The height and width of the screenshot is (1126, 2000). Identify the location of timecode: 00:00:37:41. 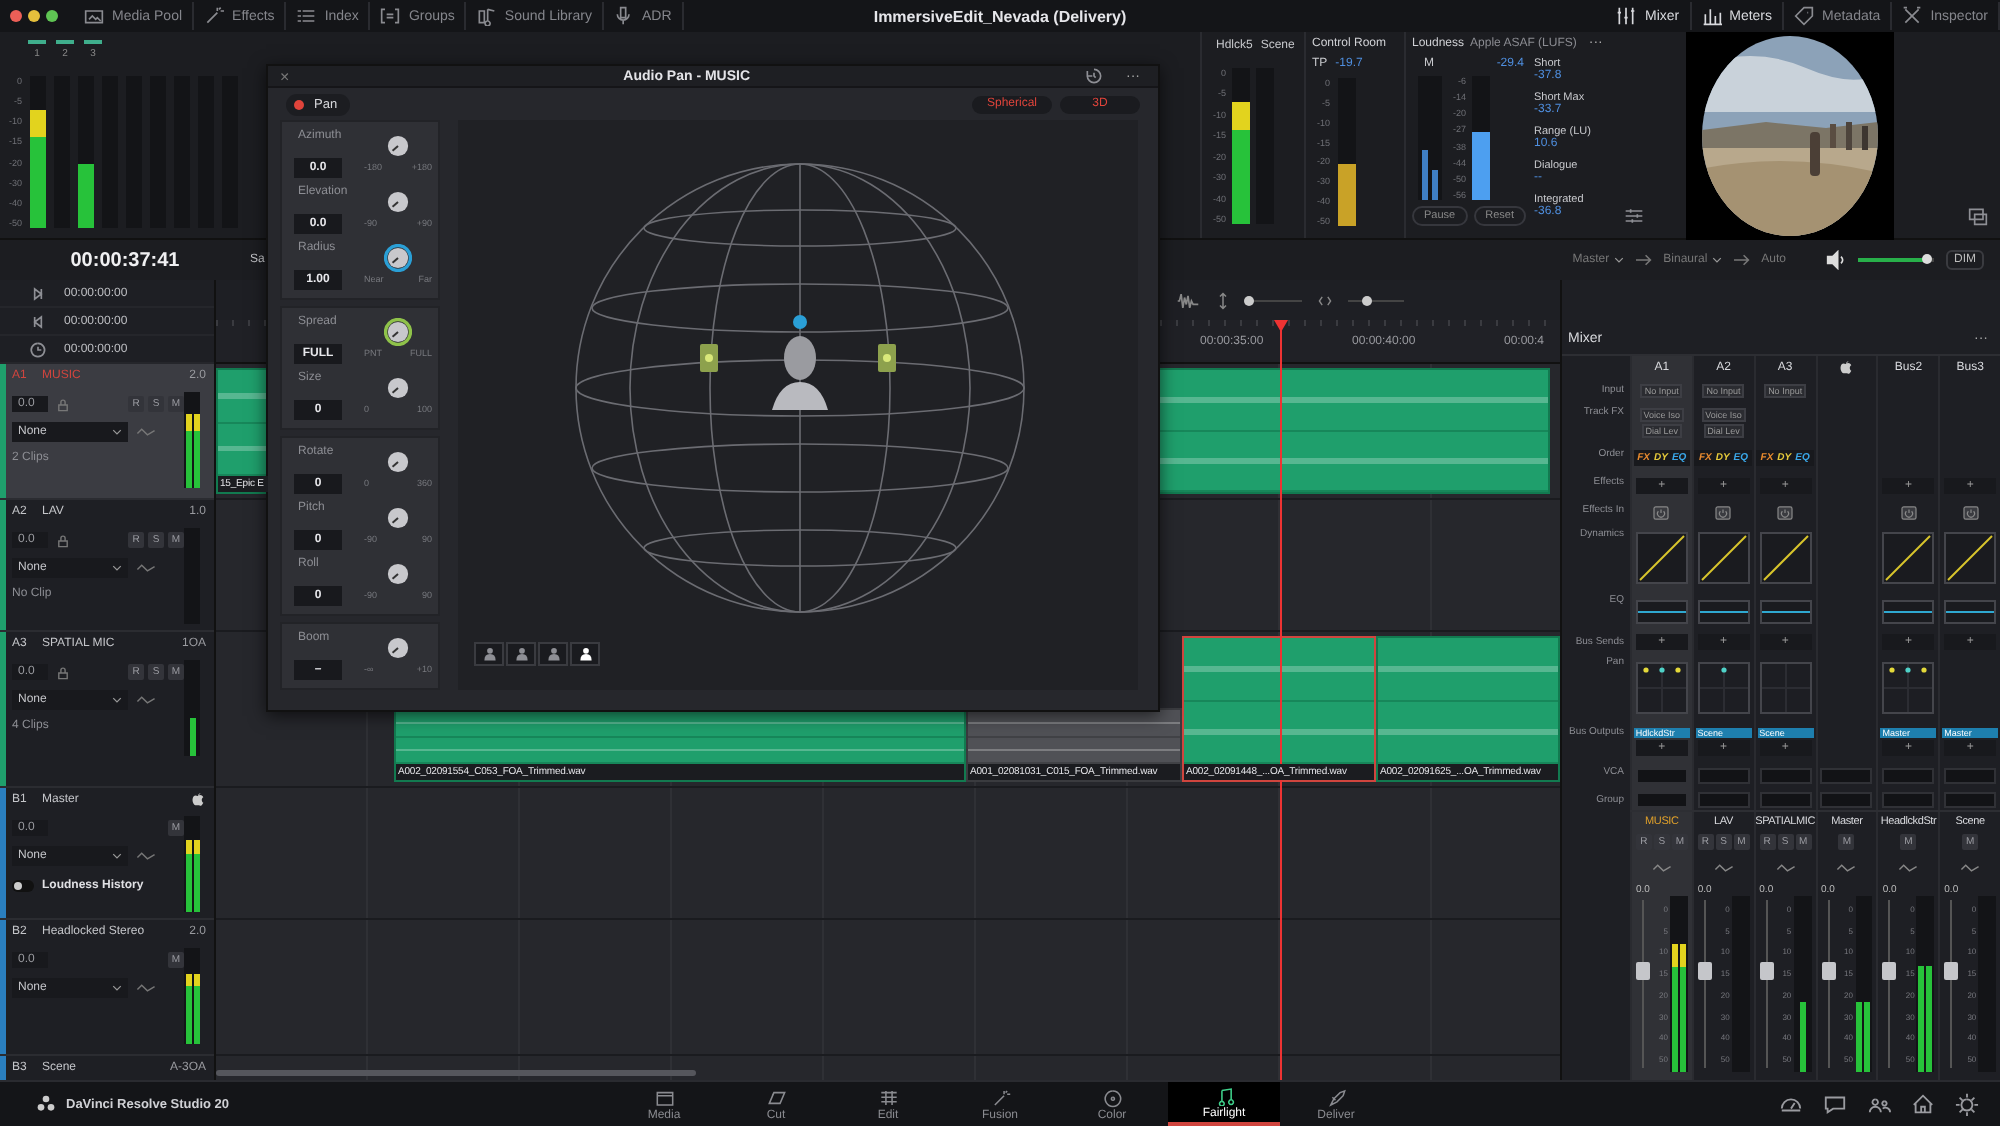
(125, 260).